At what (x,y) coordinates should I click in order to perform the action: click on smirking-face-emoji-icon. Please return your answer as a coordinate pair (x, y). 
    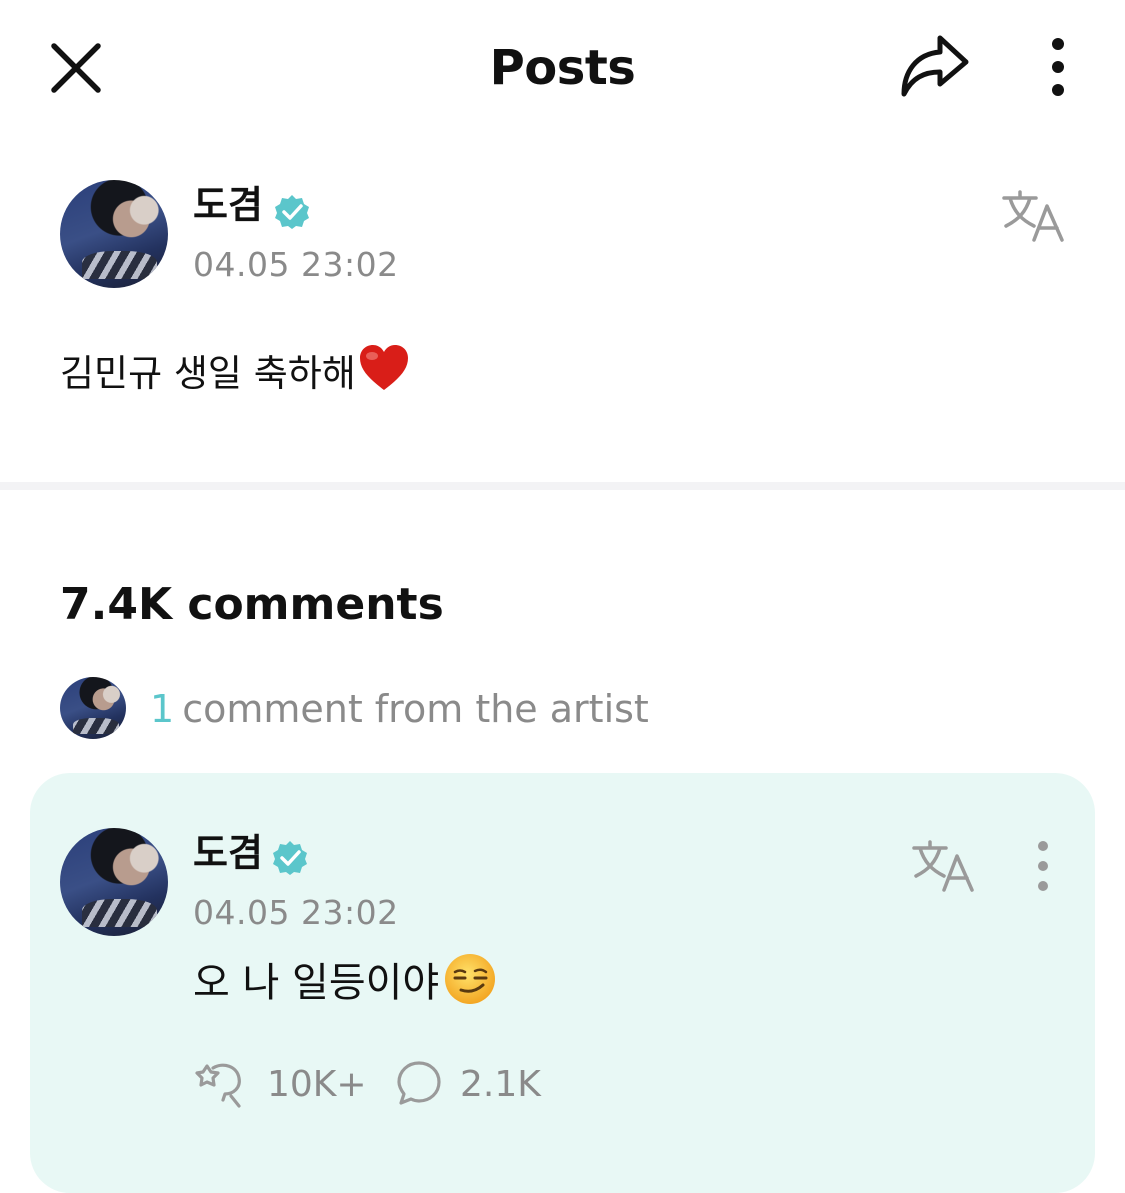
    Looking at the image, I should click on (470, 979).